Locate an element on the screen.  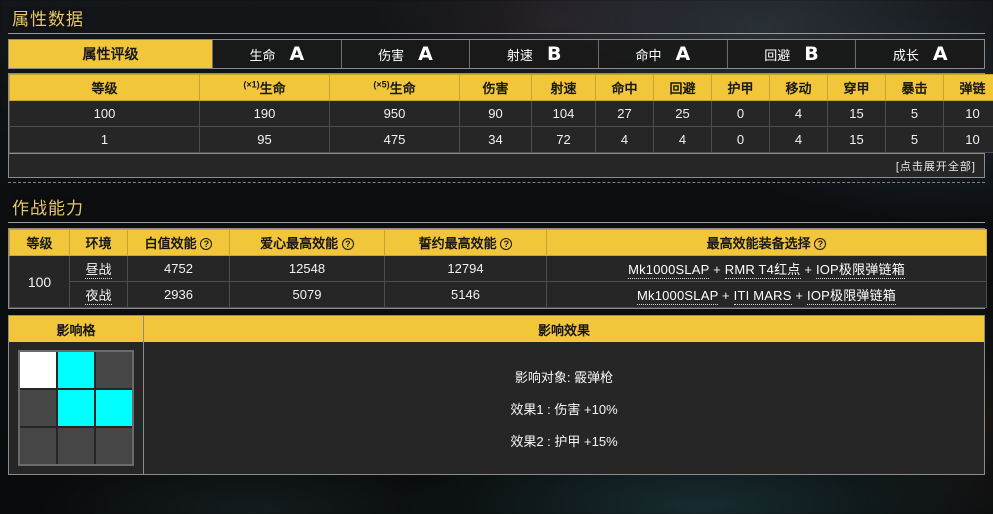
stats-col-crit: 暴击 is located at coordinates (914, 87).